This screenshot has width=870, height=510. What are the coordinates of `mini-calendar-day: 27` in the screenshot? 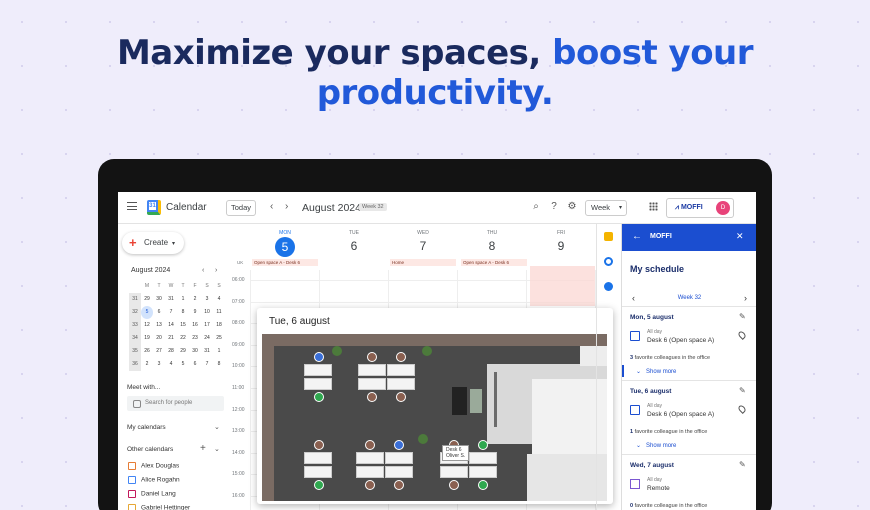 It's located at (159, 351).